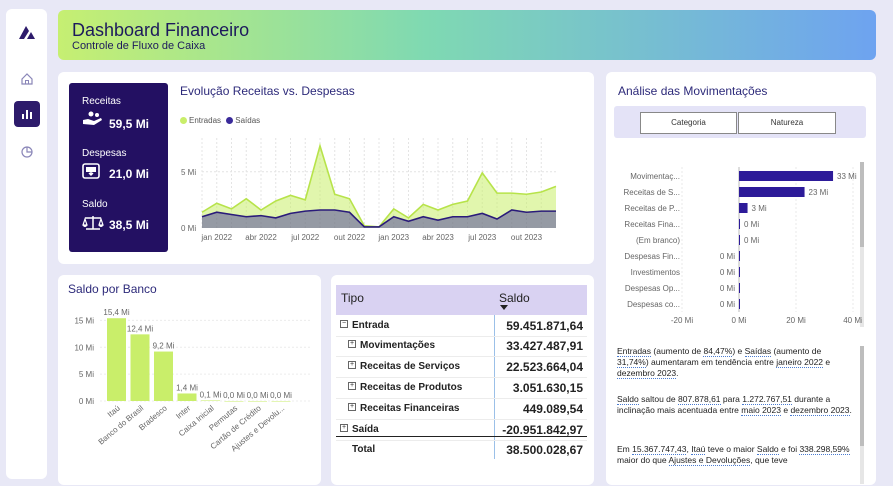 The height and width of the screenshot is (486, 893). Describe the element at coordinates (544, 450) in the screenshot. I see `row-value: 38.500.028,67` at that location.